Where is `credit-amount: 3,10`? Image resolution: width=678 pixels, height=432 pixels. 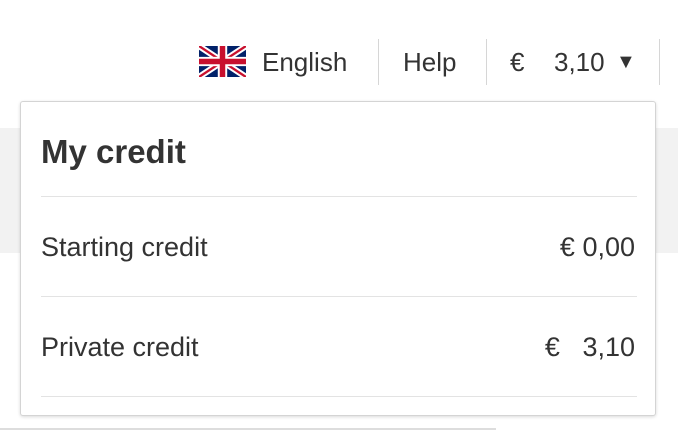 credit-amount: 3,10 is located at coordinates (579, 62).